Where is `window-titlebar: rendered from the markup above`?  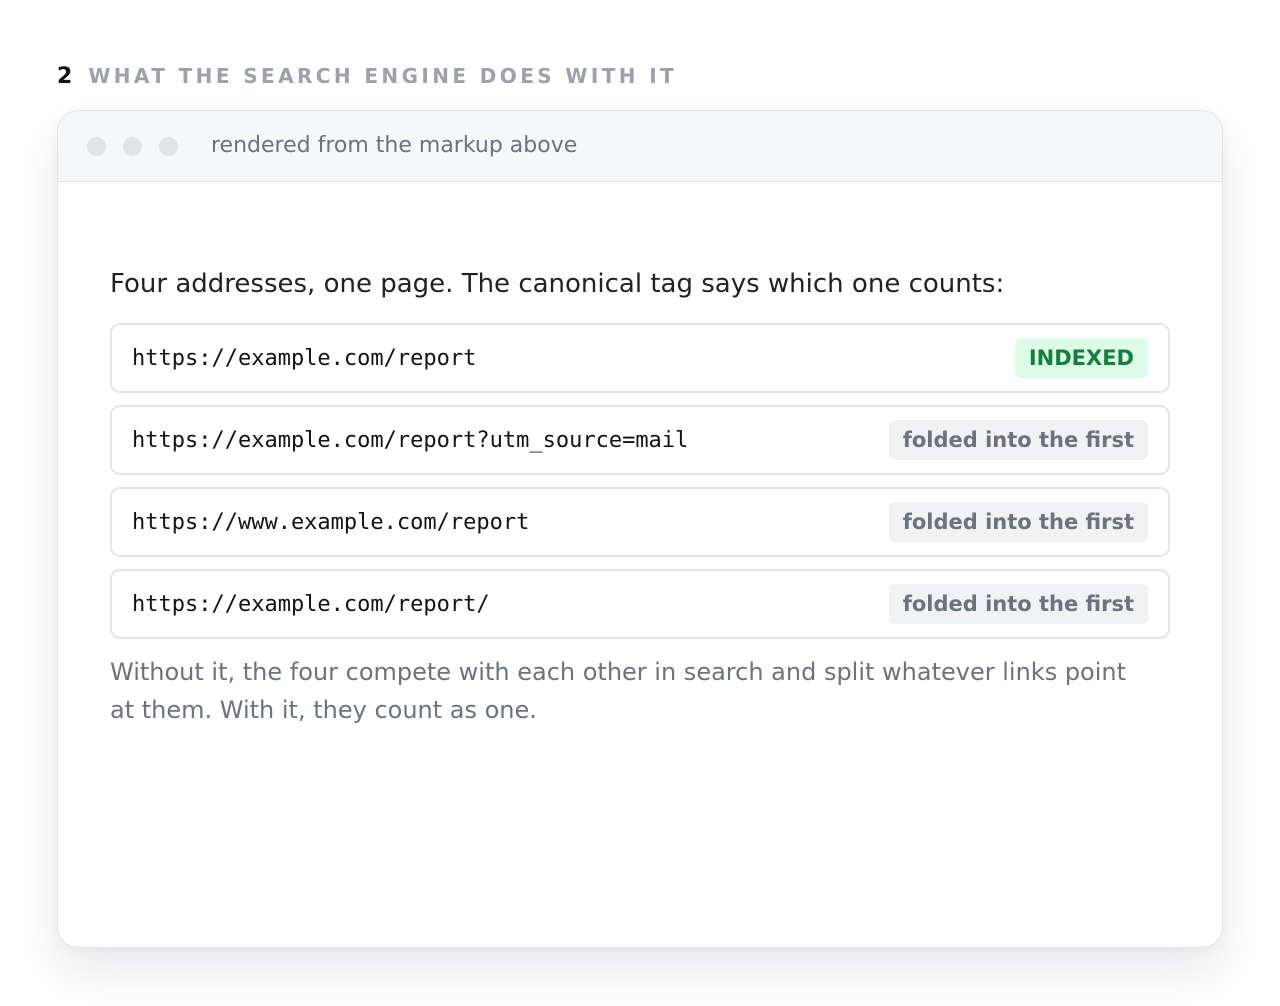 window-titlebar: rendered from the markup above is located at coordinates (640, 146).